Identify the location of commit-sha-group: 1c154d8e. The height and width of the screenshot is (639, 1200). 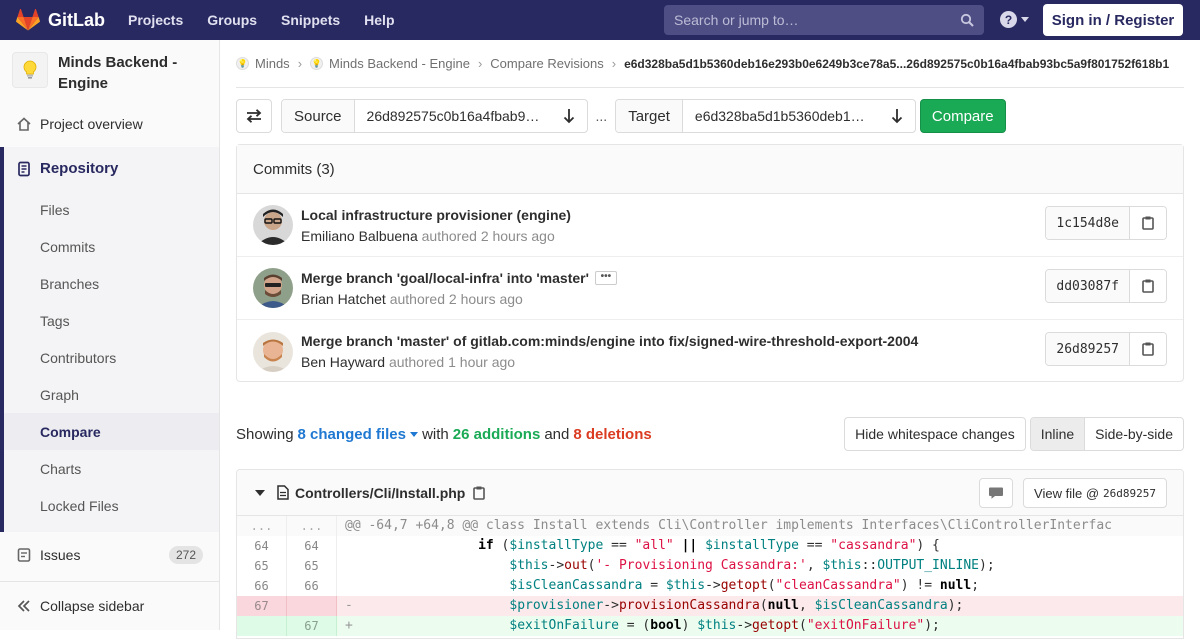
(1106, 223).